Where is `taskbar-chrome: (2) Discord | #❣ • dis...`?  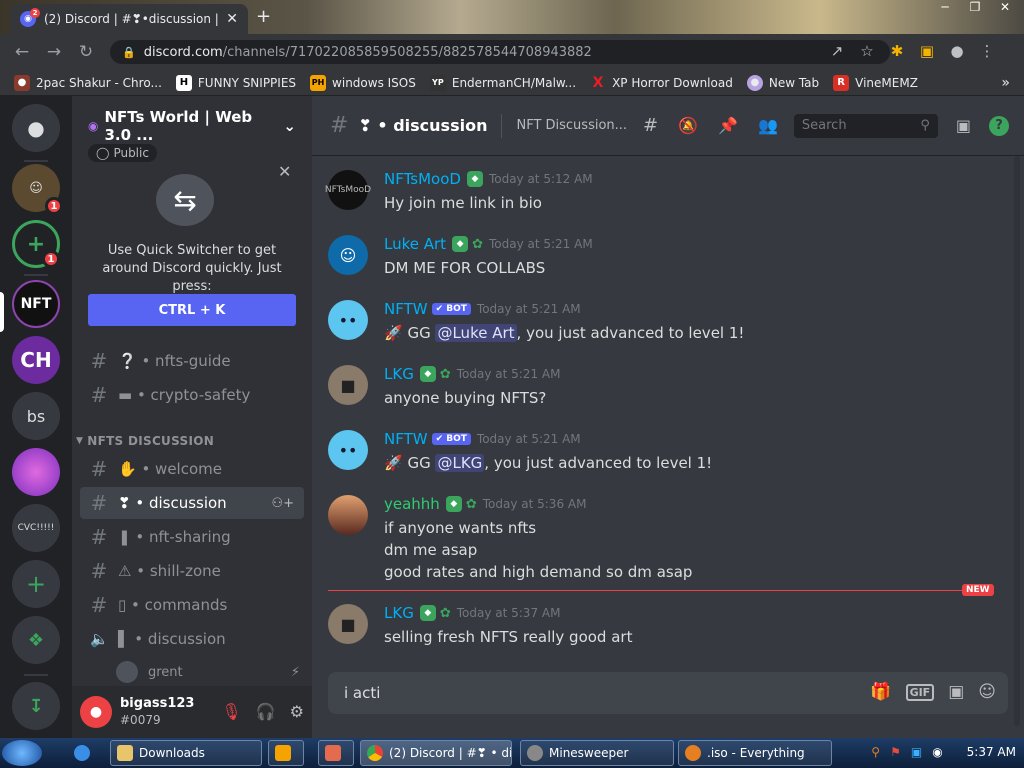 taskbar-chrome: (2) Discord | #❣ • dis... is located at coordinates (436, 753).